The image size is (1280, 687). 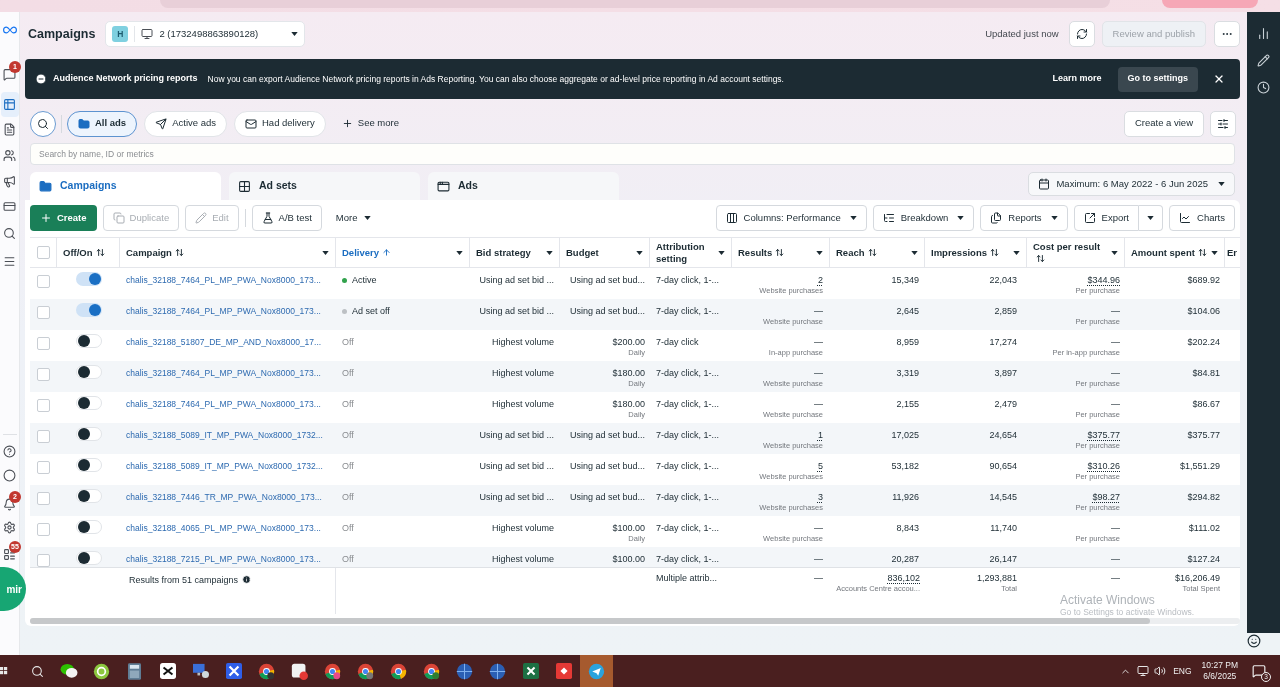 What do you see at coordinates (1106, 218) in the screenshot?
I see `export-button: Export` at bounding box center [1106, 218].